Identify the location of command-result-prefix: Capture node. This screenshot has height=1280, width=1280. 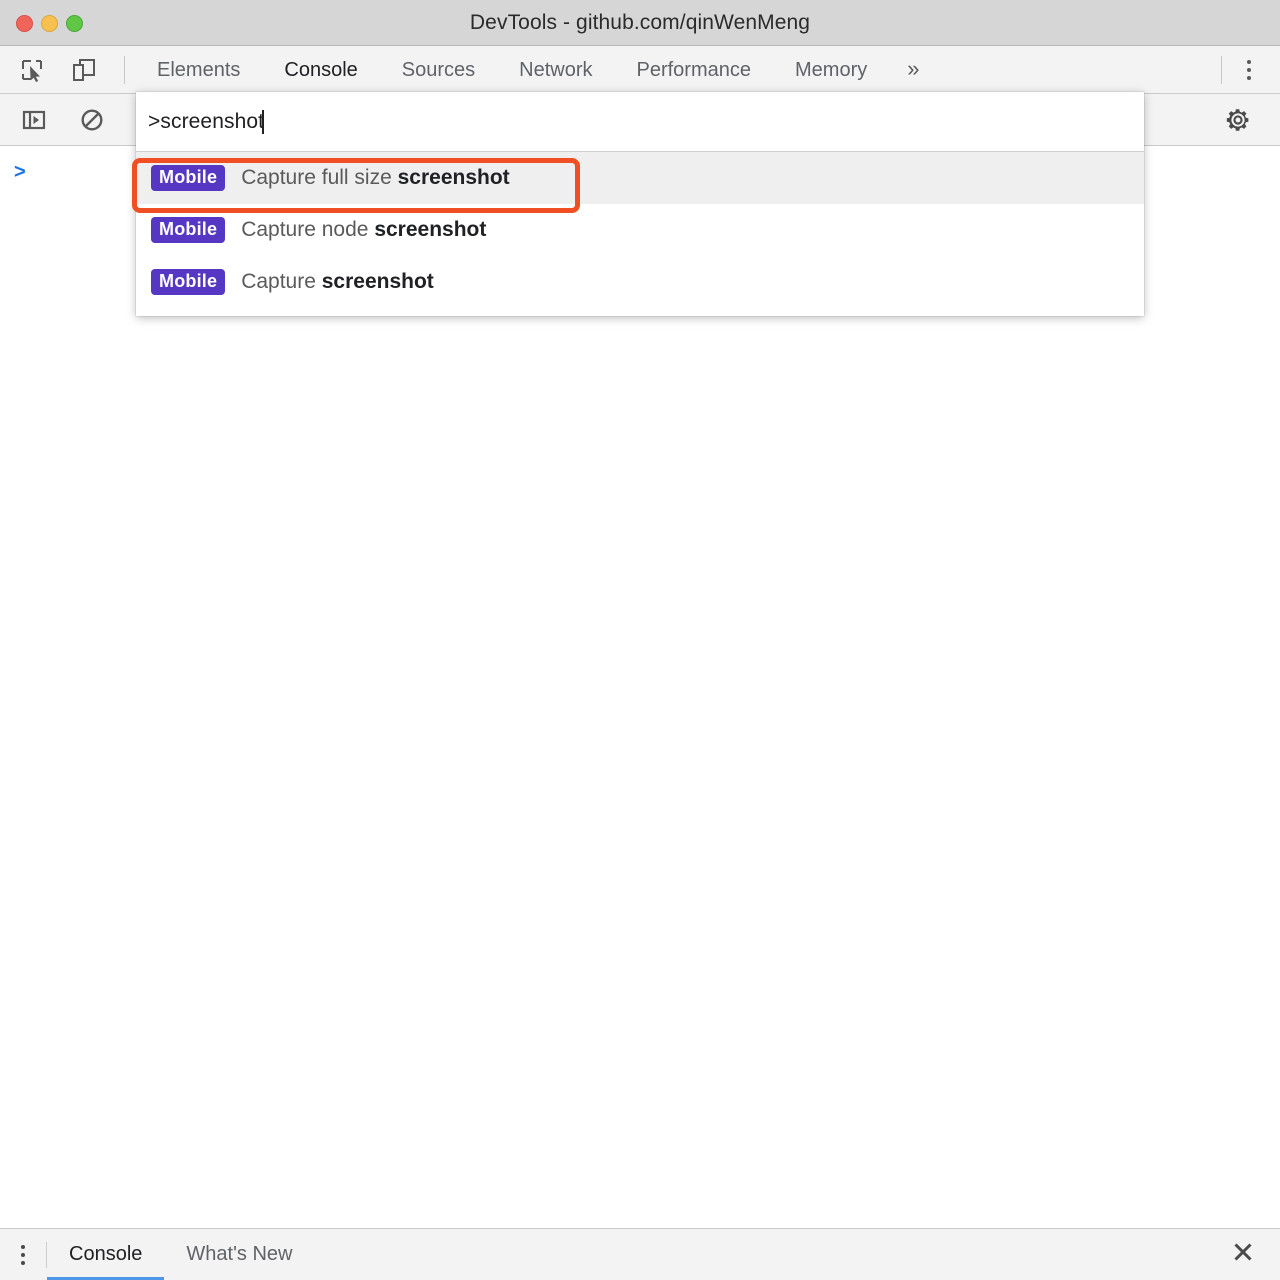
(308, 229).